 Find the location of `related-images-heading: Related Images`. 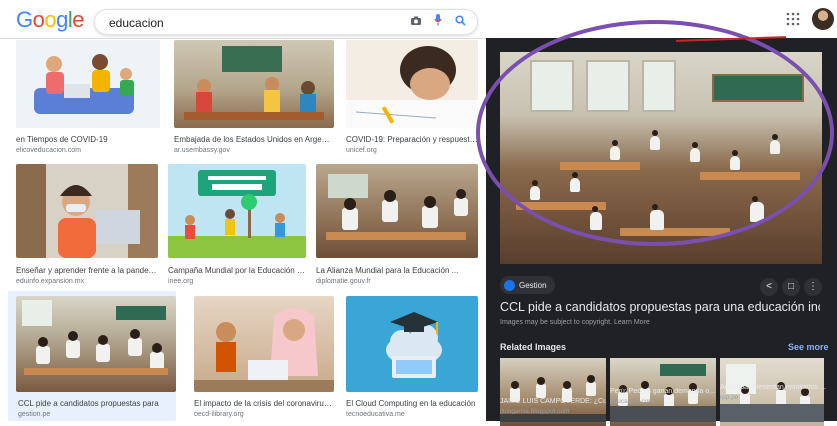

related-images-heading: Related Images is located at coordinates (533, 347).